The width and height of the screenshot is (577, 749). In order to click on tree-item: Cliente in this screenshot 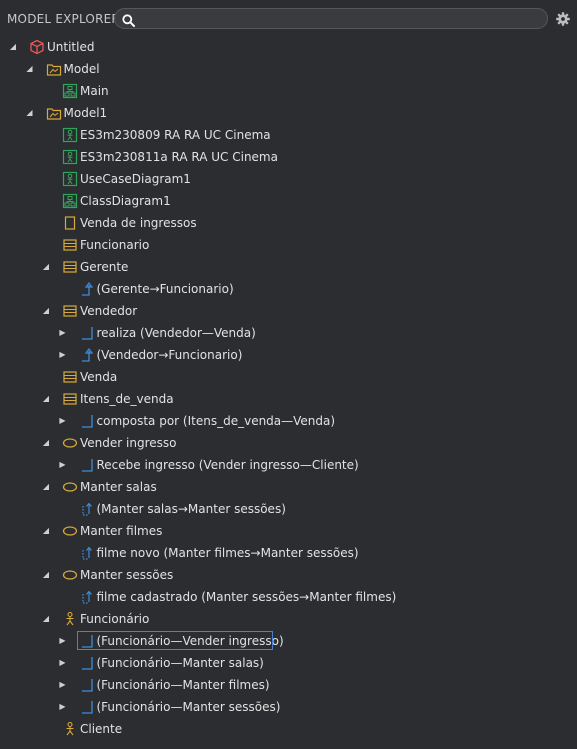, I will do `click(288, 729)`.